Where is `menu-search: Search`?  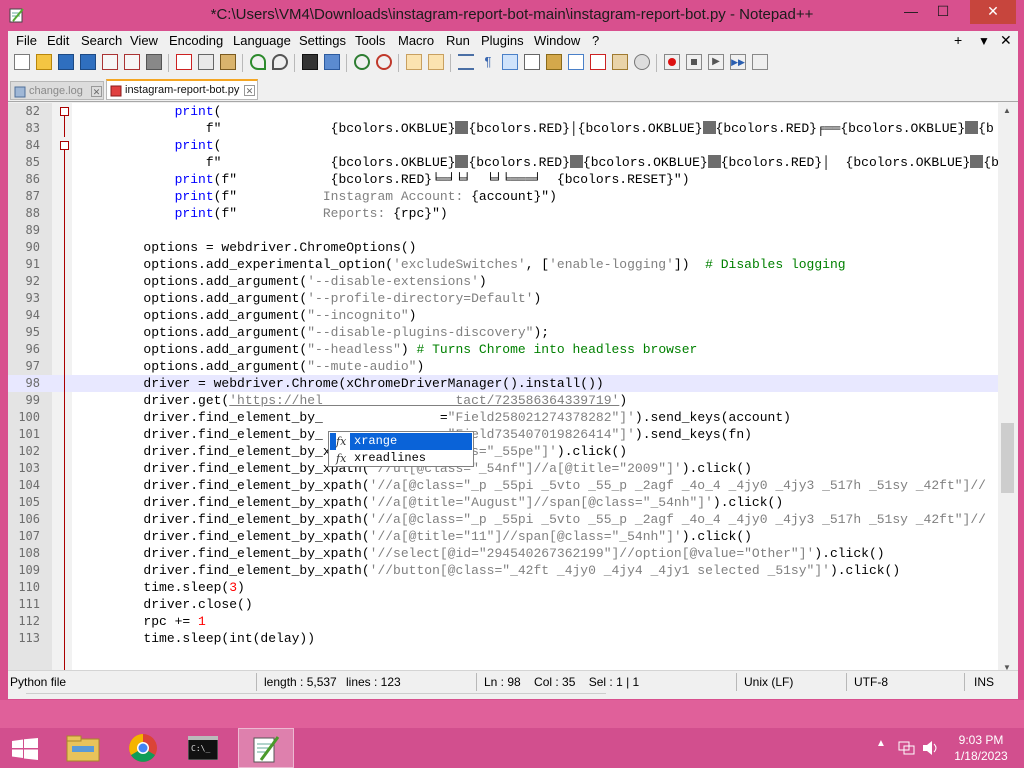
menu-search: Search is located at coordinates (101, 40).